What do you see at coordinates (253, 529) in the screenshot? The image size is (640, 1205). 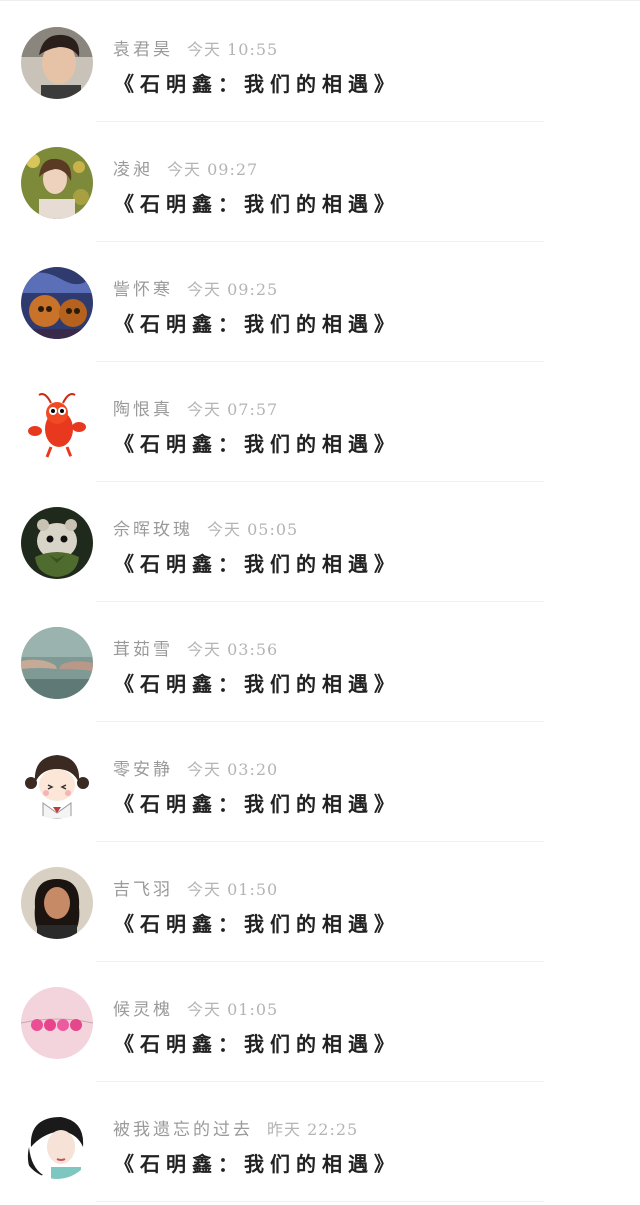 I see `comment-time: 今天 05:05` at bounding box center [253, 529].